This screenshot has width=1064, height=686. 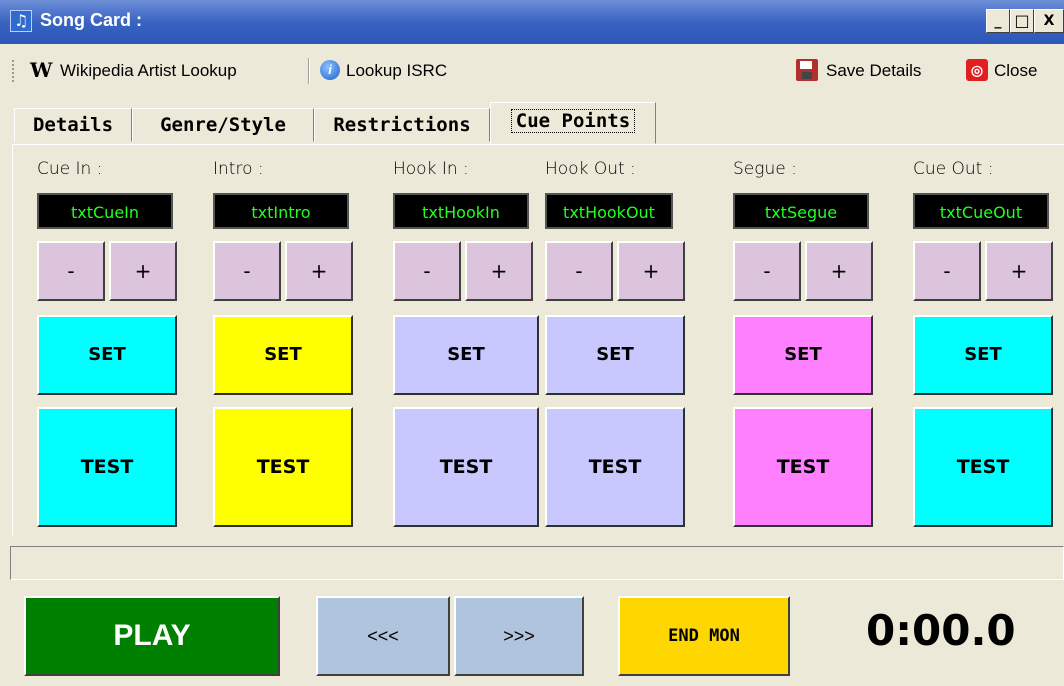 I want to click on cue-in-display: txtCueIn, so click(x=105, y=211).